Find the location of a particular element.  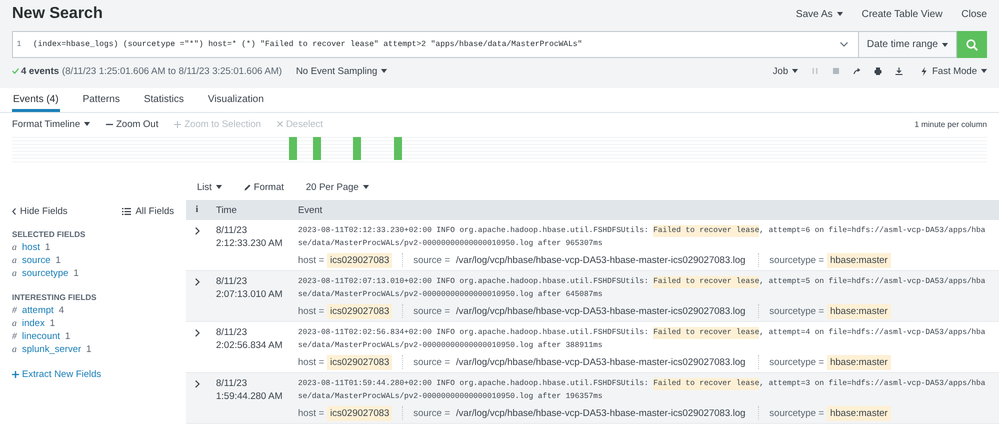

share-icon is located at coordinates (857, 71).